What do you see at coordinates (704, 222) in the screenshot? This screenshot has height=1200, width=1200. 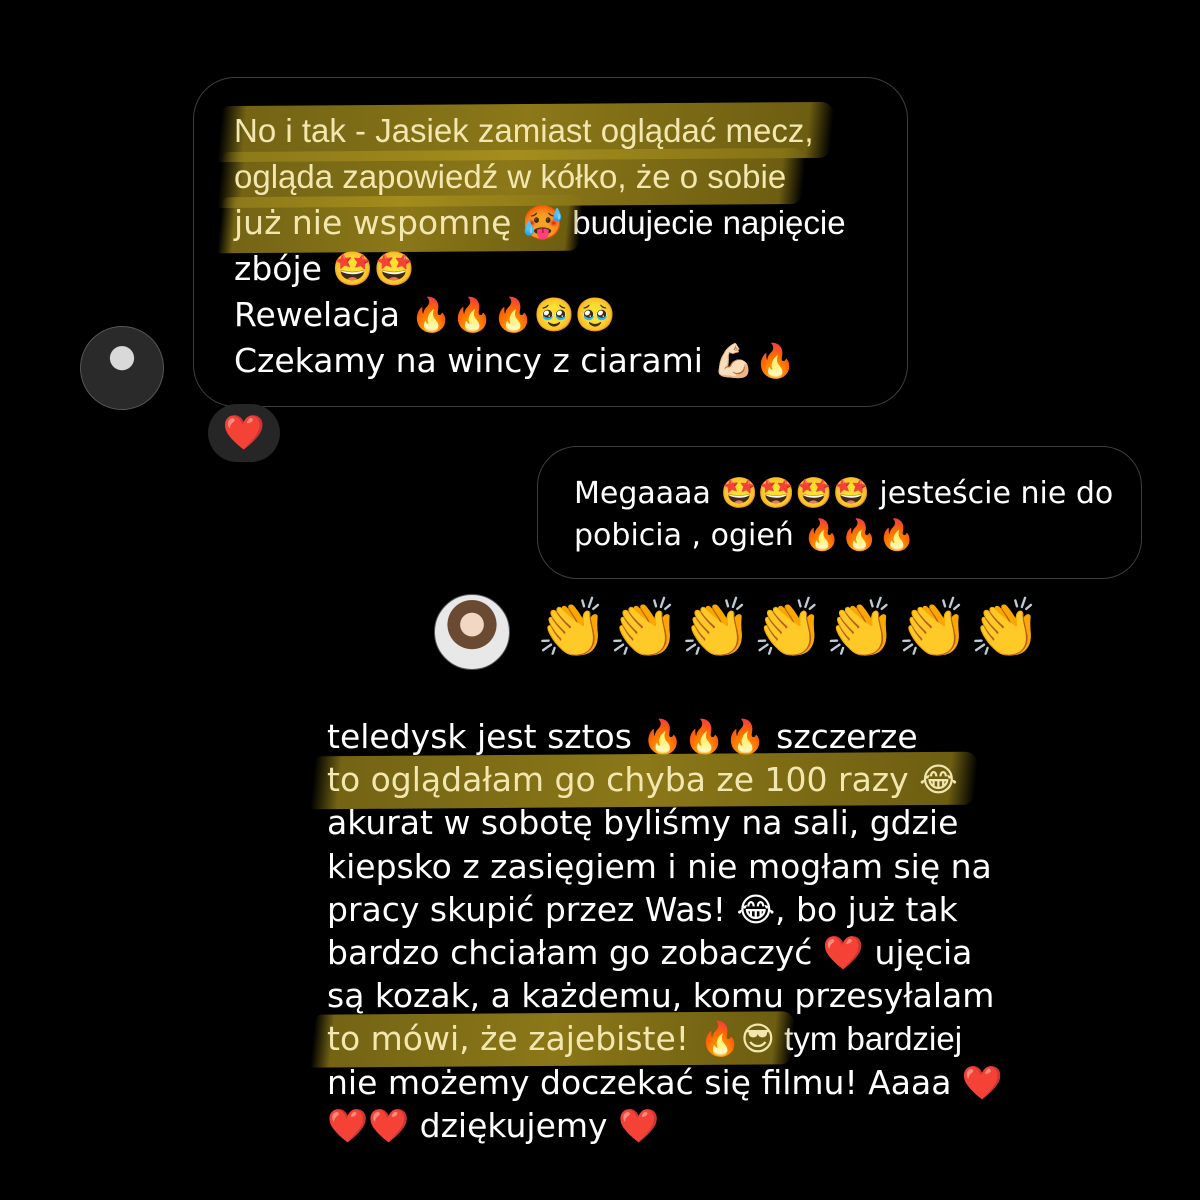 I see `message-line: budujecie napięcie` at bounding box center [704, 222].